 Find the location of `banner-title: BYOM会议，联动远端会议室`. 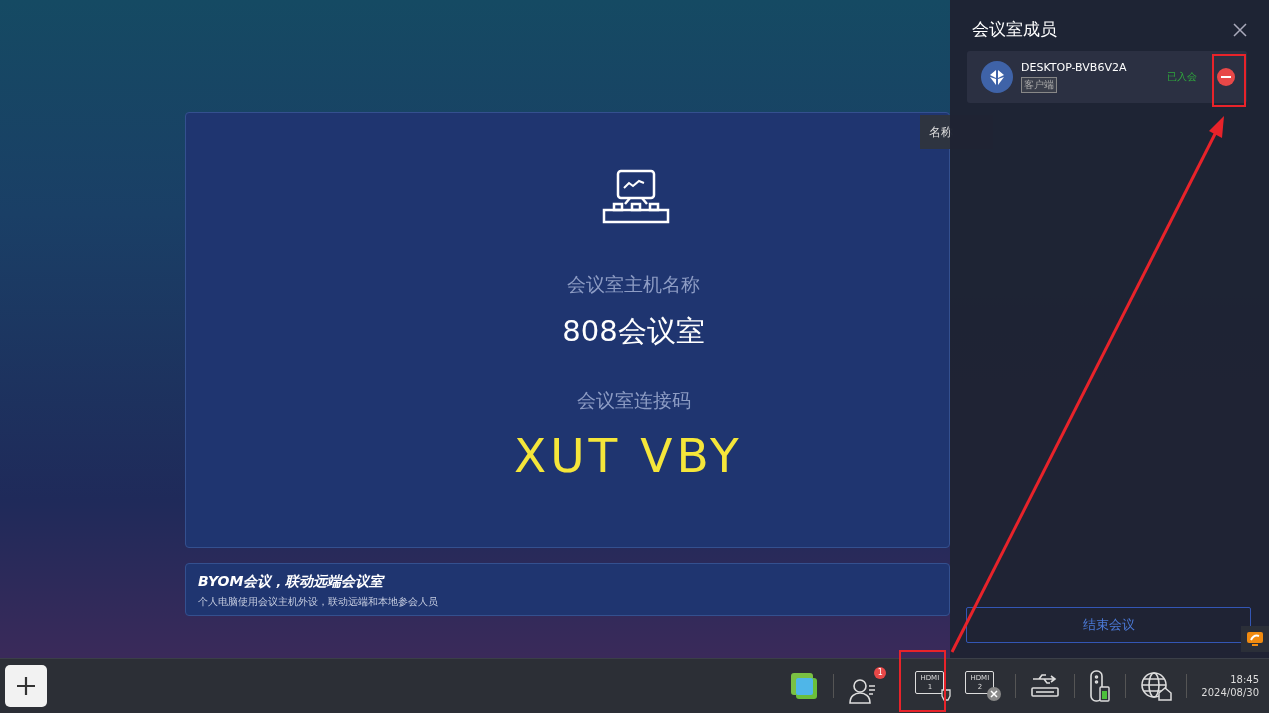

banner-title: BYOM会议，联动远端会议室 is located at coordinates (292, 582).